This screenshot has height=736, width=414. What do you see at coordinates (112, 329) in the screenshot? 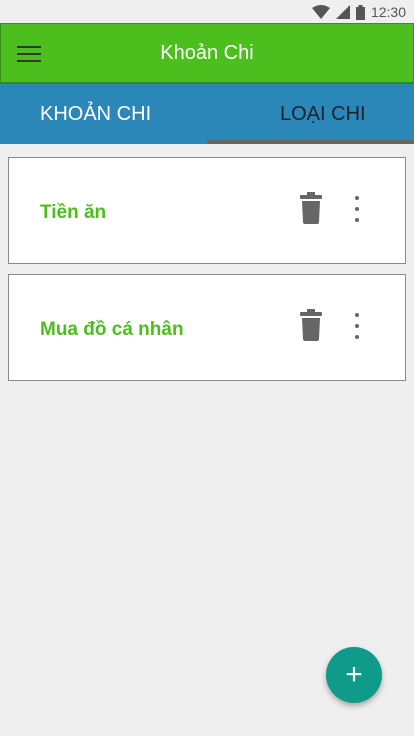
I see `item-title: Mua đồ cá nhân` at bounding box center [112, 329].